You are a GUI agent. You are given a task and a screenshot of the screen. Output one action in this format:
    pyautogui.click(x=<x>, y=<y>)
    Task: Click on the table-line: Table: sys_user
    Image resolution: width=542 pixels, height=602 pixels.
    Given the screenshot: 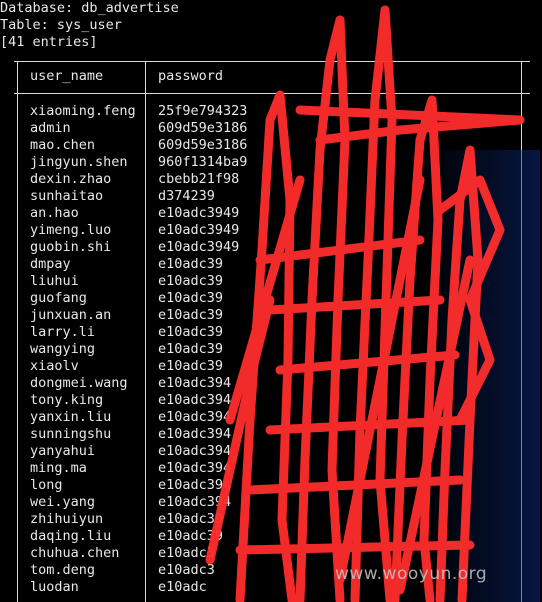 What is the action you would take?
    pyautogui.click(x=61, y=25)
    